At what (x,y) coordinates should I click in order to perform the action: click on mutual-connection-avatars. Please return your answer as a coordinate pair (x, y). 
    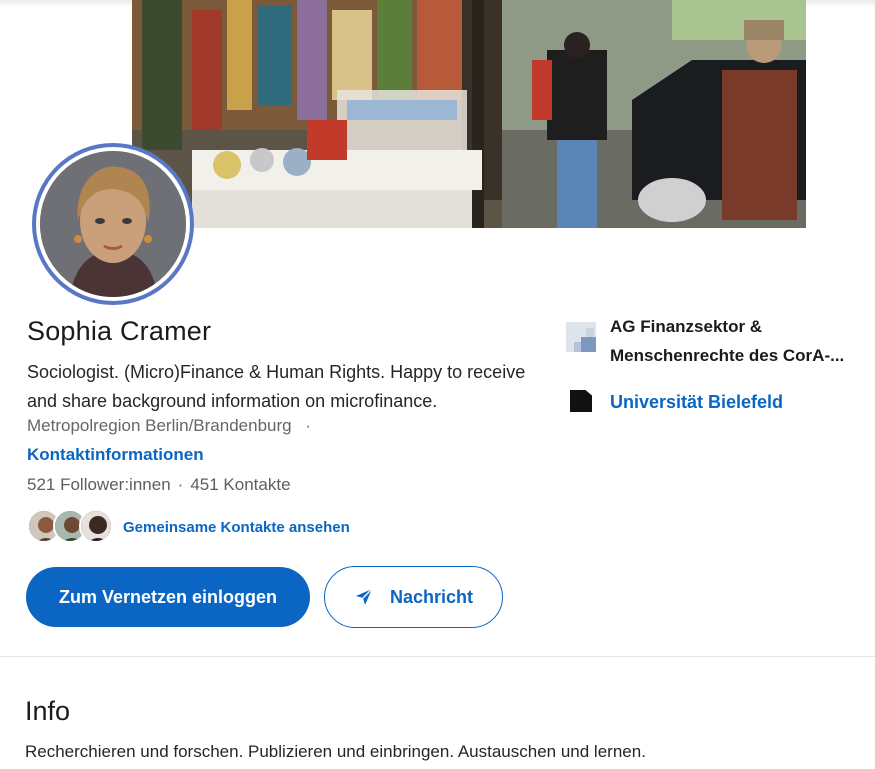
    Looking at the image, I should click on (70, 527).